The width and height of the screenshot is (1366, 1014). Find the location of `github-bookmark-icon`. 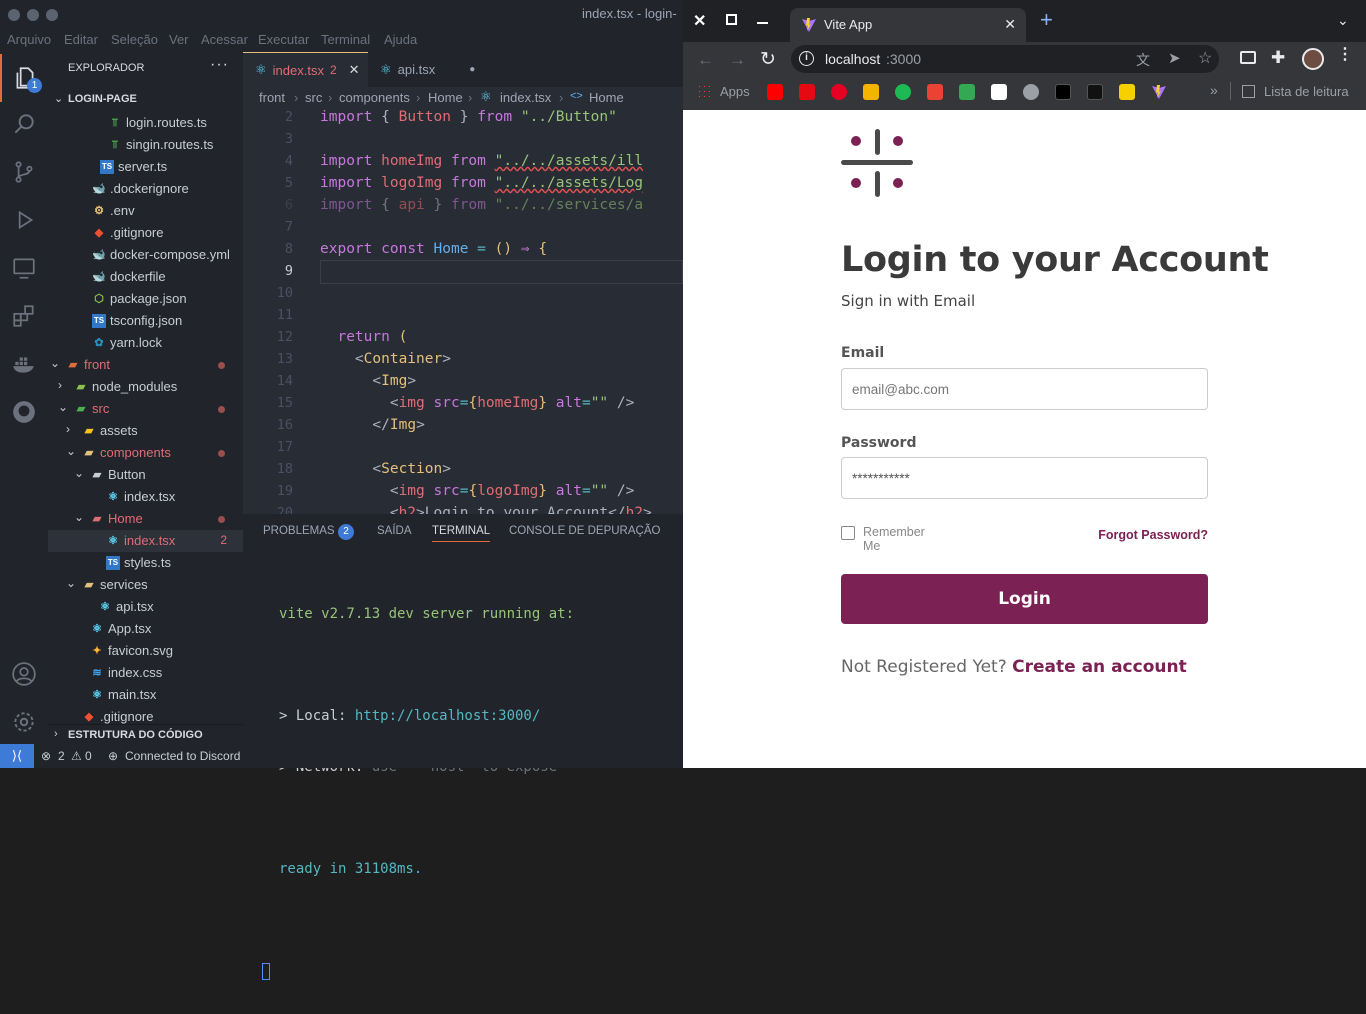

github-bookmark-icon is located at coordinates (1031, 92).